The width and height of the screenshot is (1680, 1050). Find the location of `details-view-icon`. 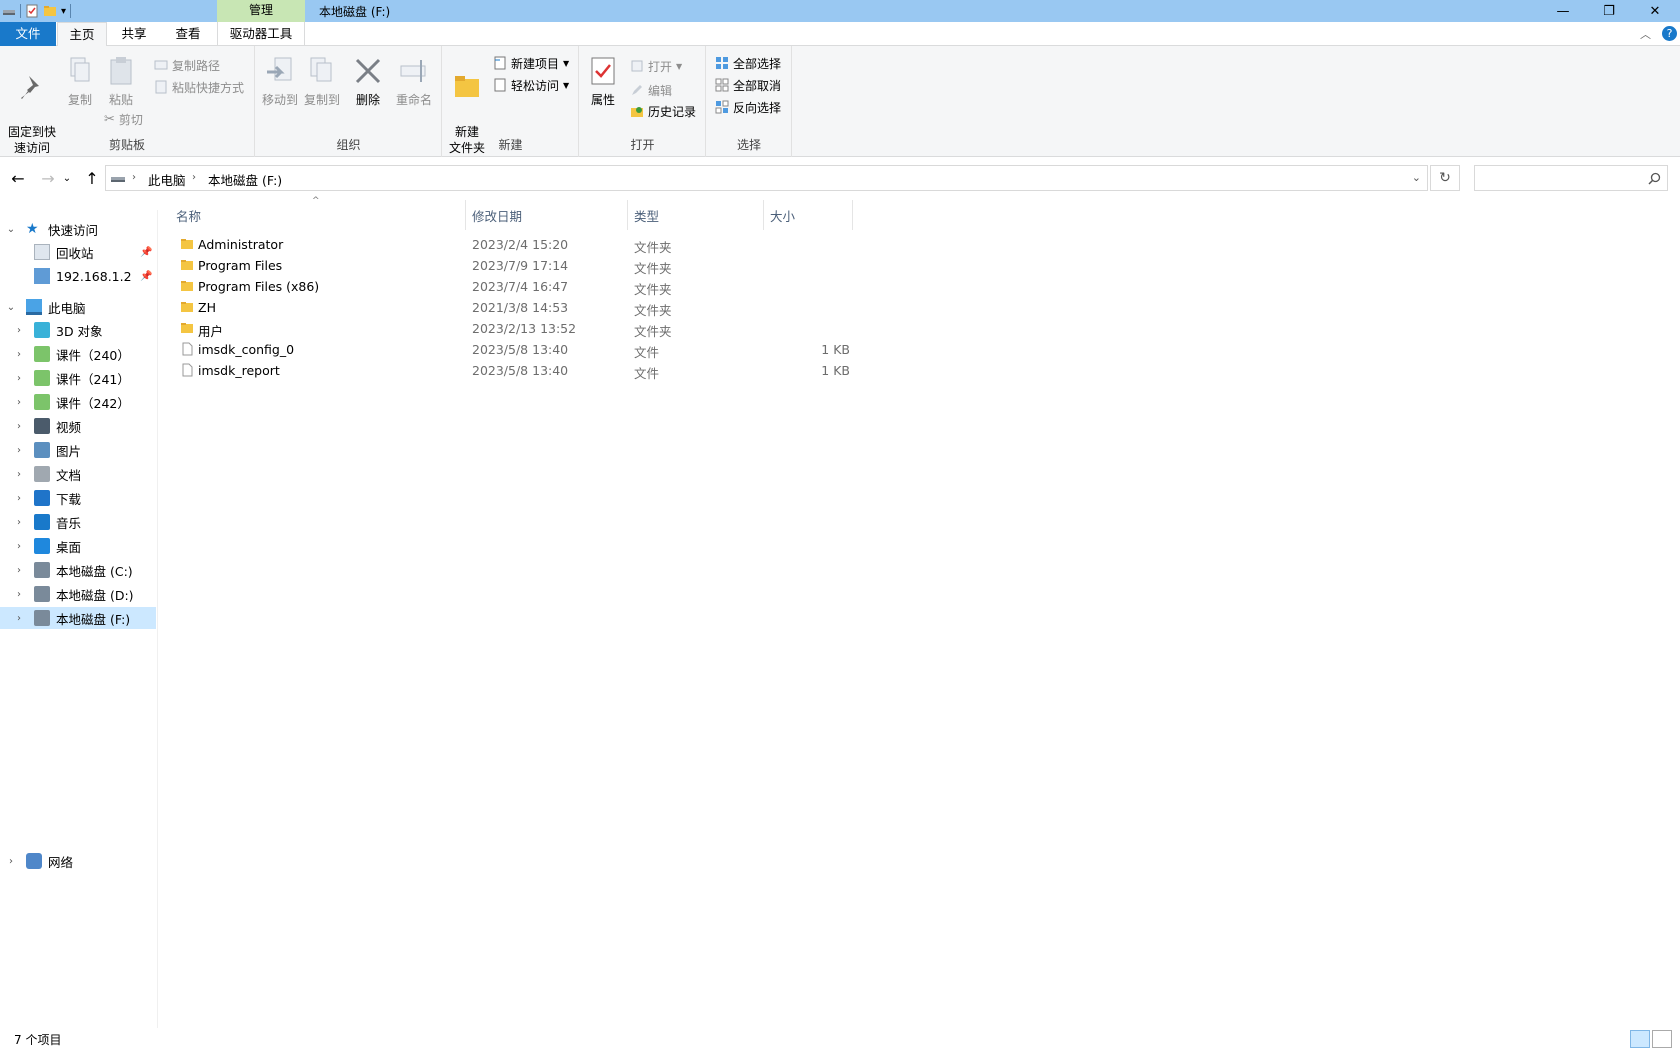

details-view-icon is located at coordinates (1640, 1039).